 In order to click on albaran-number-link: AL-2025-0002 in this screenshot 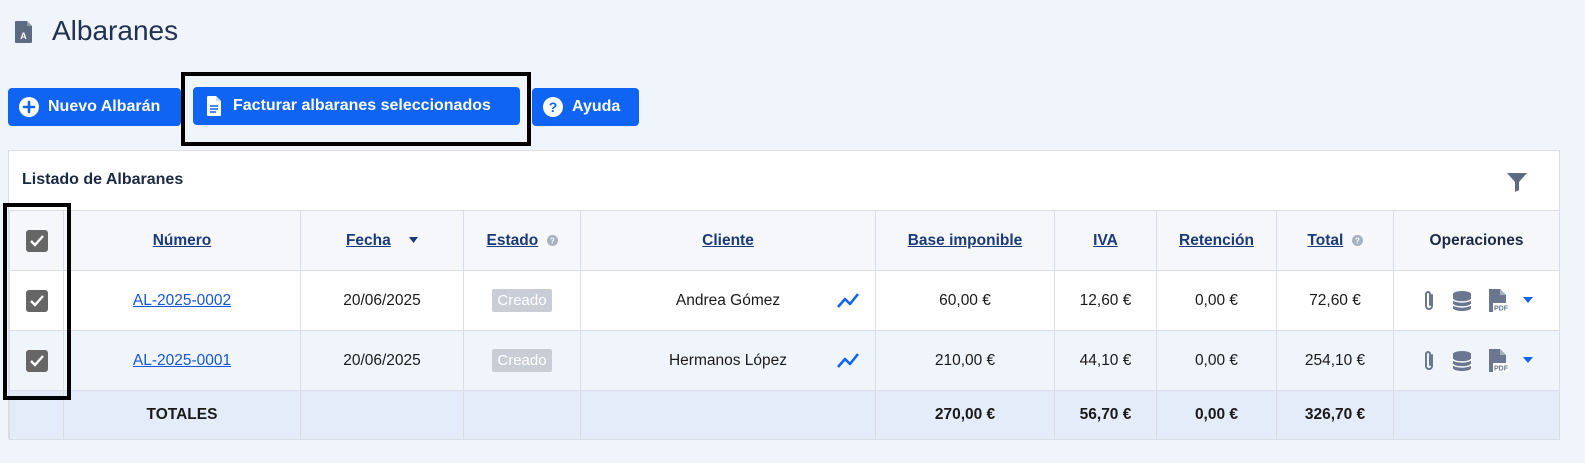, I will do `click(182, 300)`.